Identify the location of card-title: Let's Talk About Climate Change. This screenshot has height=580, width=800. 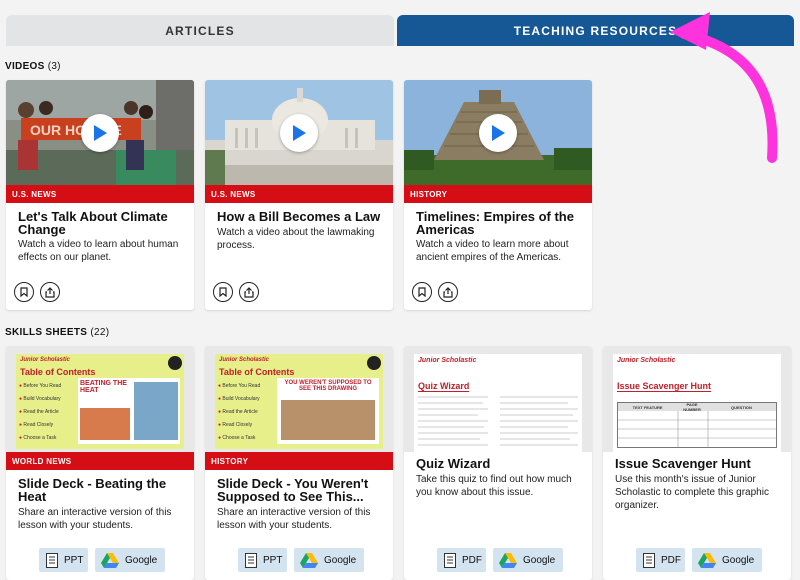
(102, 223).